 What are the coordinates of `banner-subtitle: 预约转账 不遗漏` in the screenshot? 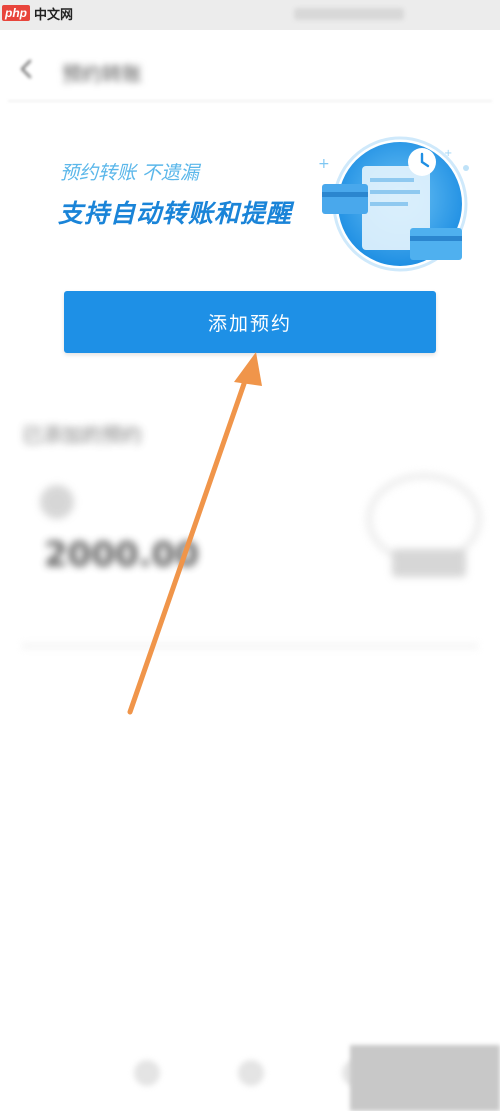 It's located at (130, 173).